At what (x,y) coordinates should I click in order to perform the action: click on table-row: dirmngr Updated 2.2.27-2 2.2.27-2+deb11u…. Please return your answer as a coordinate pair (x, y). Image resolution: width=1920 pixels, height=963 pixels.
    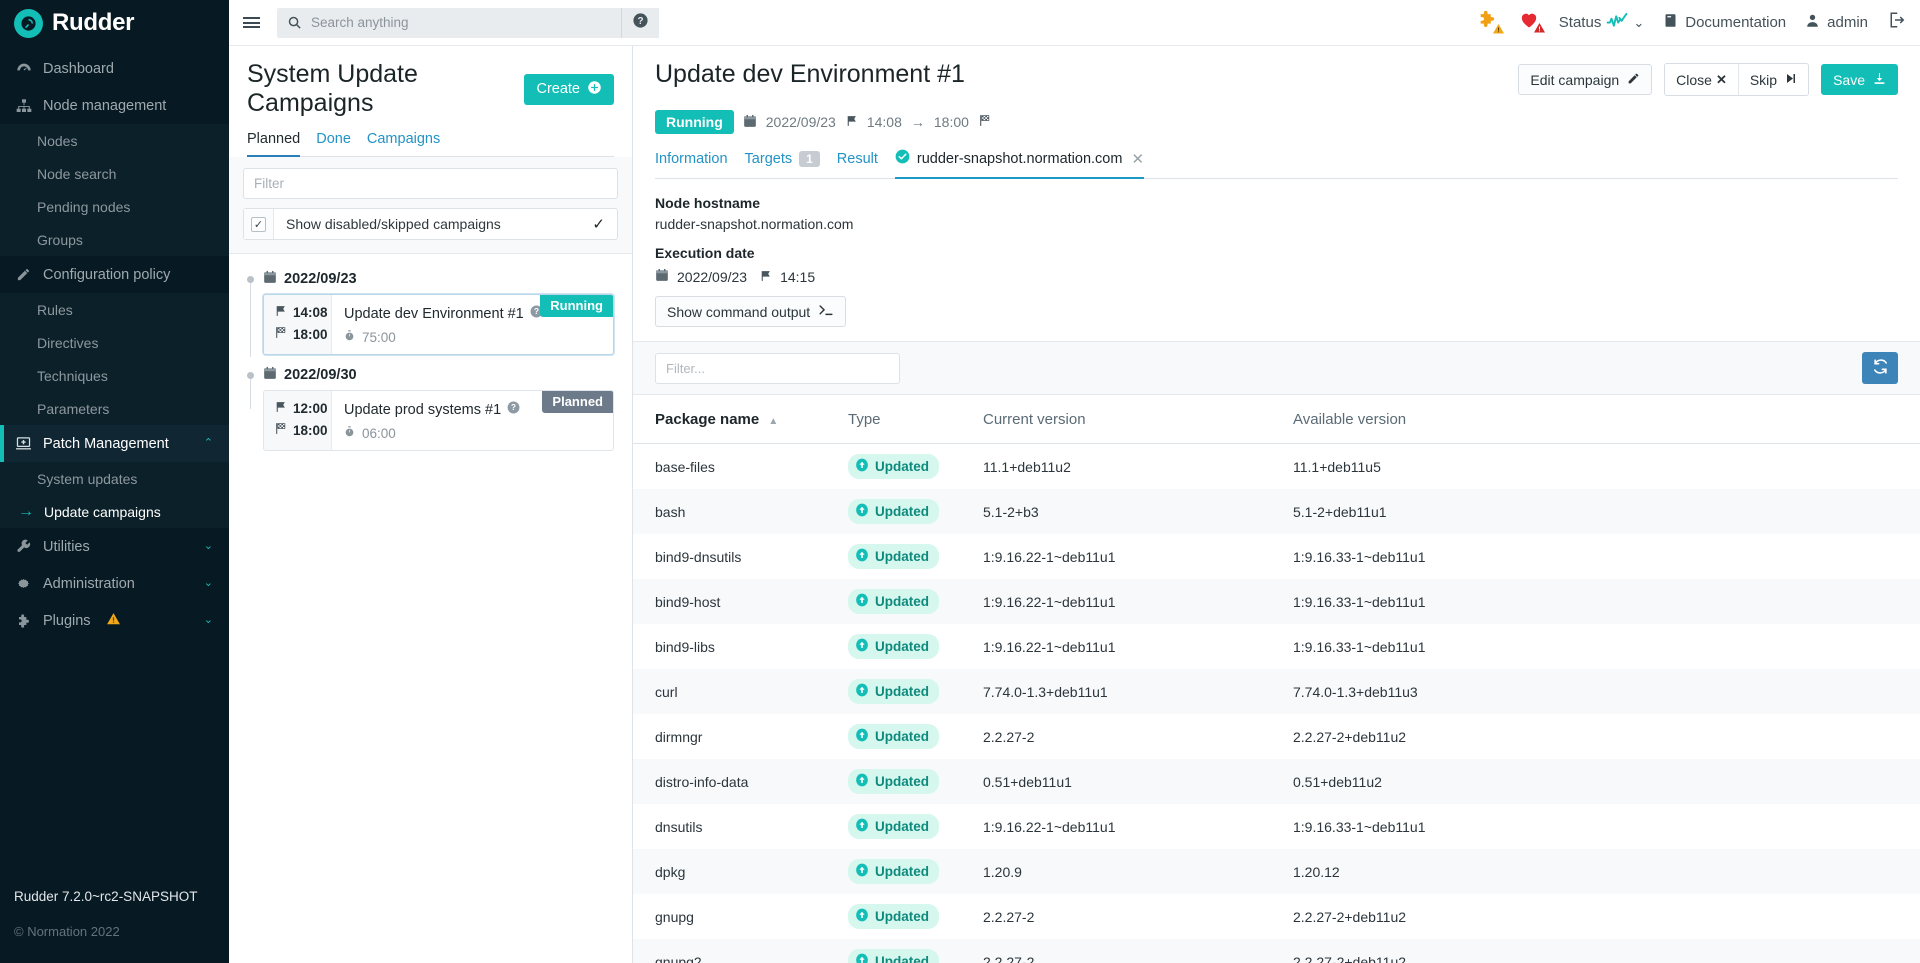
    Looking at the image, I should click on (1276, 736).